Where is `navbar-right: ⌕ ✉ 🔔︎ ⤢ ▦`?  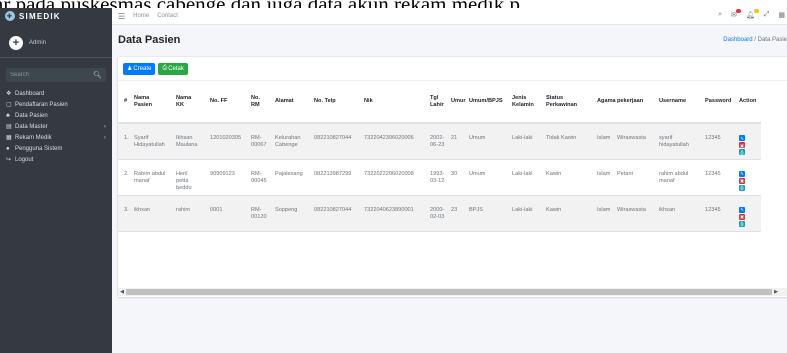 navbar-right: ⌕ ✉ 🔔︎ ⤢ ▦ is located at coordinates (747, 14).